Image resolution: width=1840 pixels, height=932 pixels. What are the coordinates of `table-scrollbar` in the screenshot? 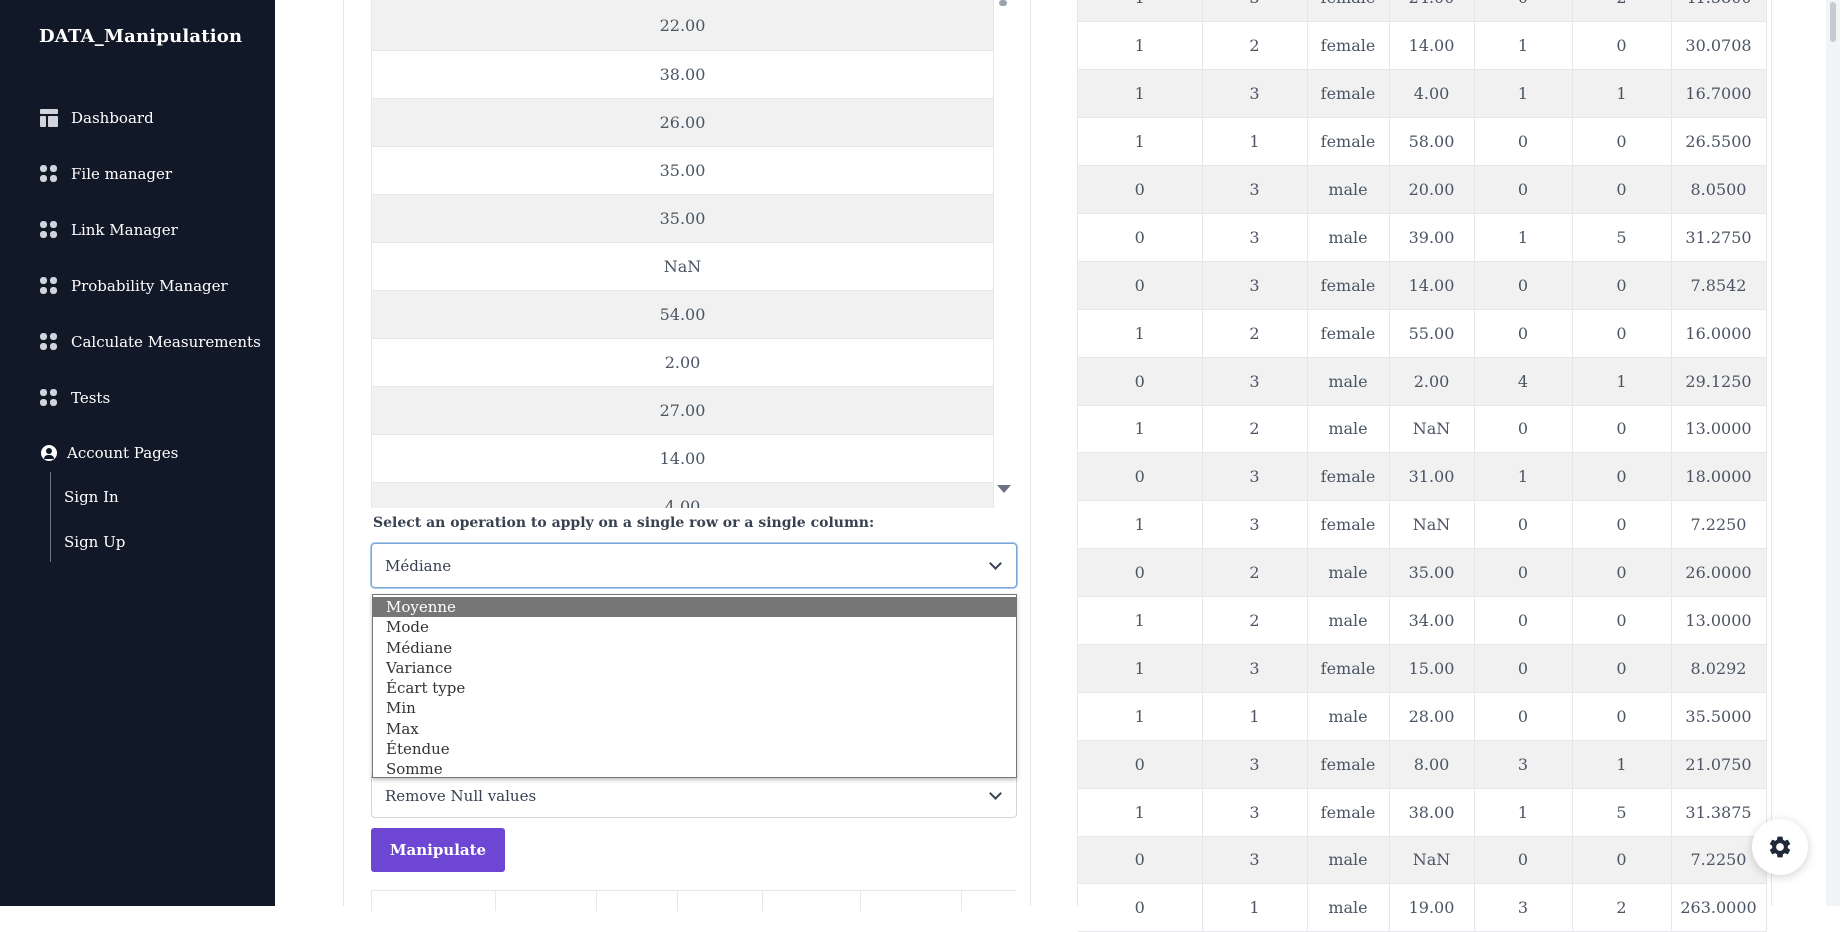 It's located at (1003, 254).